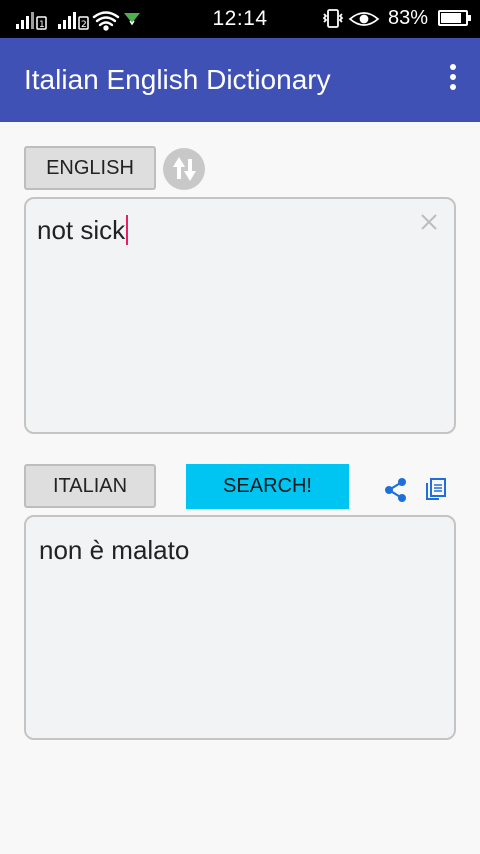 This screenshot has height=854, width=480. Describe the element at coordinates (240, 19) in the screenshot. I see `status-bar: 1 2 12:14 83%` at that location.